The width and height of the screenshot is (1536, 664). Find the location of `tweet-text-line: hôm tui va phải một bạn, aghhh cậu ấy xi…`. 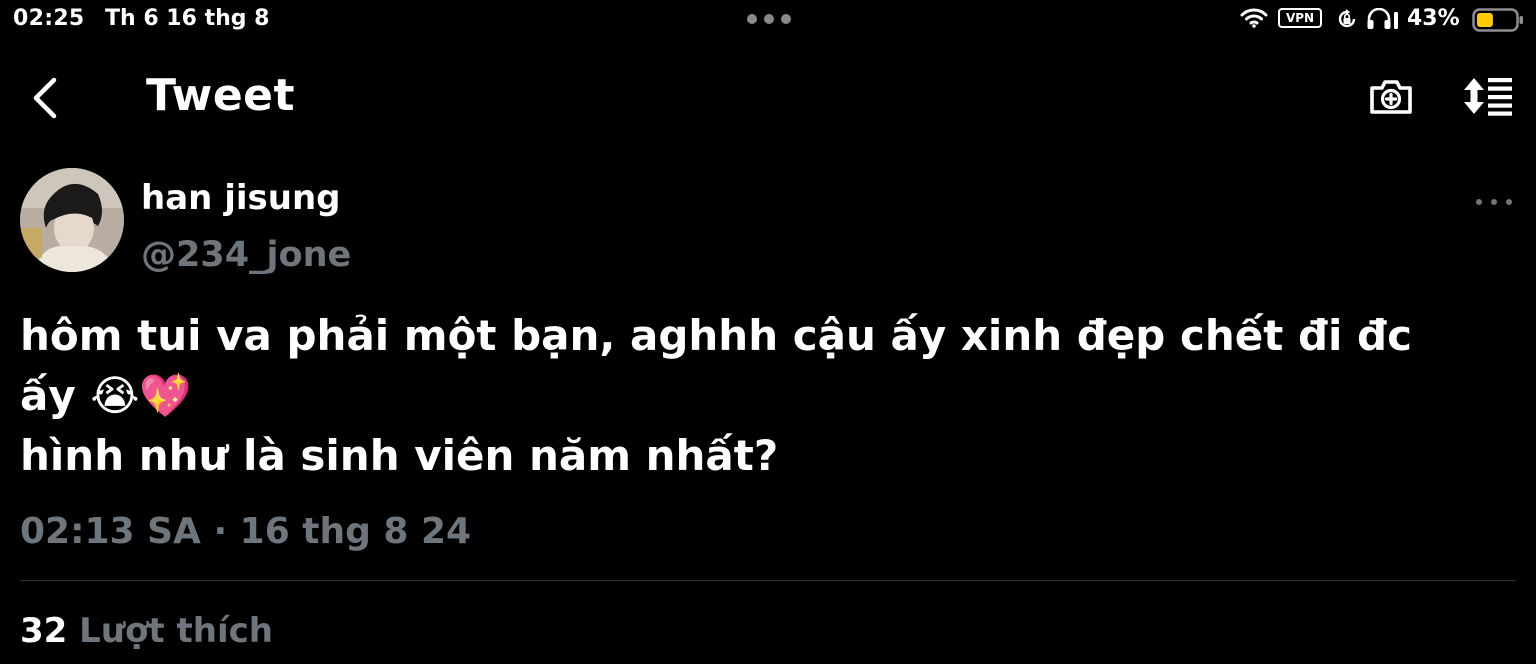

tweet-text-line: hôm tui va phải một bạn, aghhh cậu ấy xi… is located at coordinates (716, 335).